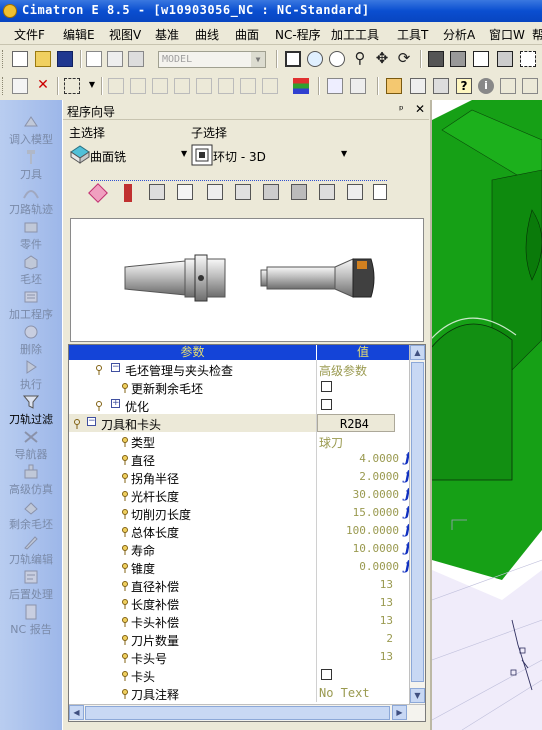 This screenshot has width=542, height=730. What do you see at coordinates (364, 459) in the screenshot?
I see `param-value-cell: 4.0000 ƒ` at bounding box center [364, 459].